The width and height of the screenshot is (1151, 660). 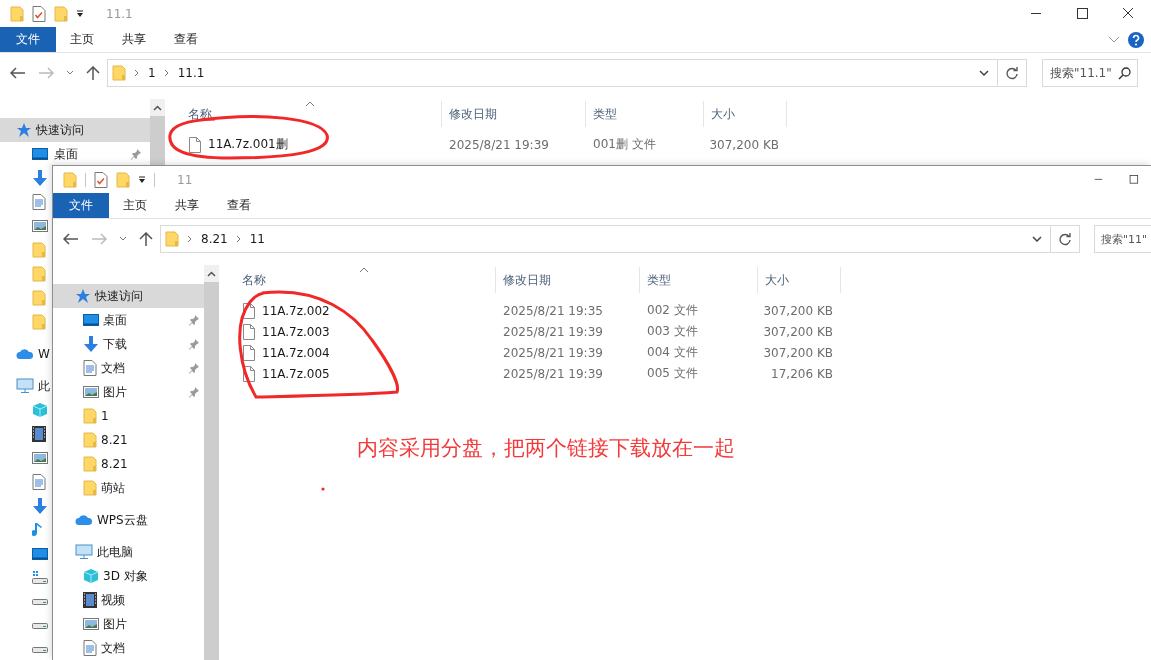 What do you see at coordinates (128, 488) in the screenshot?
I see `nav-item: 萌站` at bounding box center [128, 488].